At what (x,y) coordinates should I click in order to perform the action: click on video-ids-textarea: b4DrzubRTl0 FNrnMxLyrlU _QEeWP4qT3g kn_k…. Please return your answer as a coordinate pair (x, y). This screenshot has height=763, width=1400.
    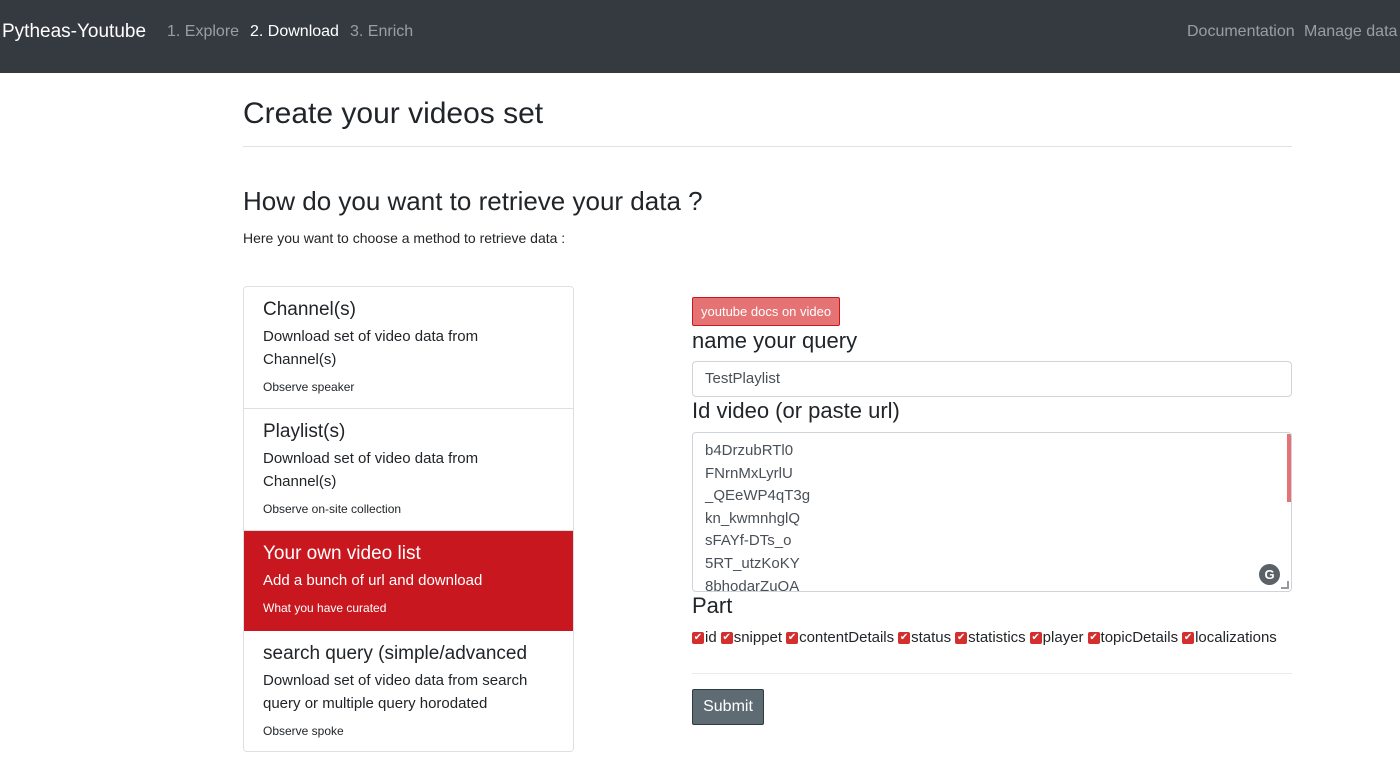
    Looking at the image, I should click on (992, 512).